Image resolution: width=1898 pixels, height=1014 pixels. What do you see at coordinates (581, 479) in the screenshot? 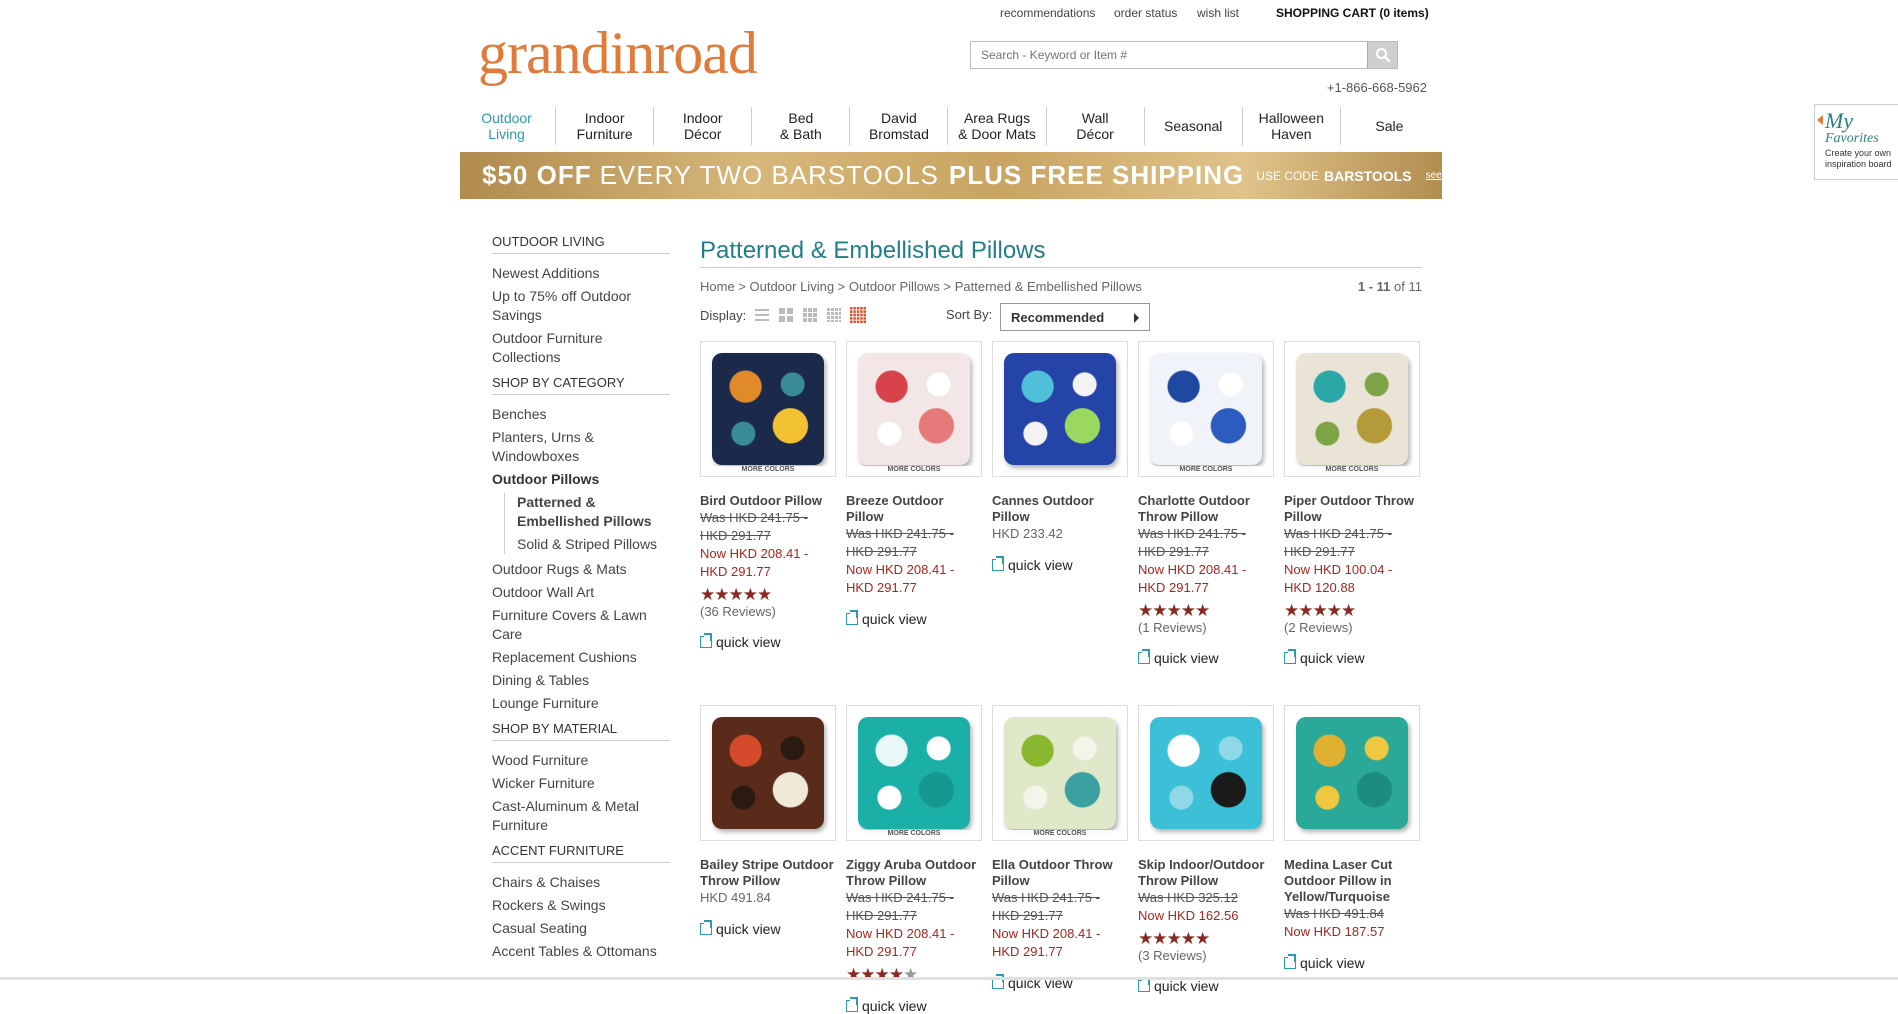
I see `sidebar-item-outdoor-pillows: Outdoor Pillows` at bounding box center [581, 479].